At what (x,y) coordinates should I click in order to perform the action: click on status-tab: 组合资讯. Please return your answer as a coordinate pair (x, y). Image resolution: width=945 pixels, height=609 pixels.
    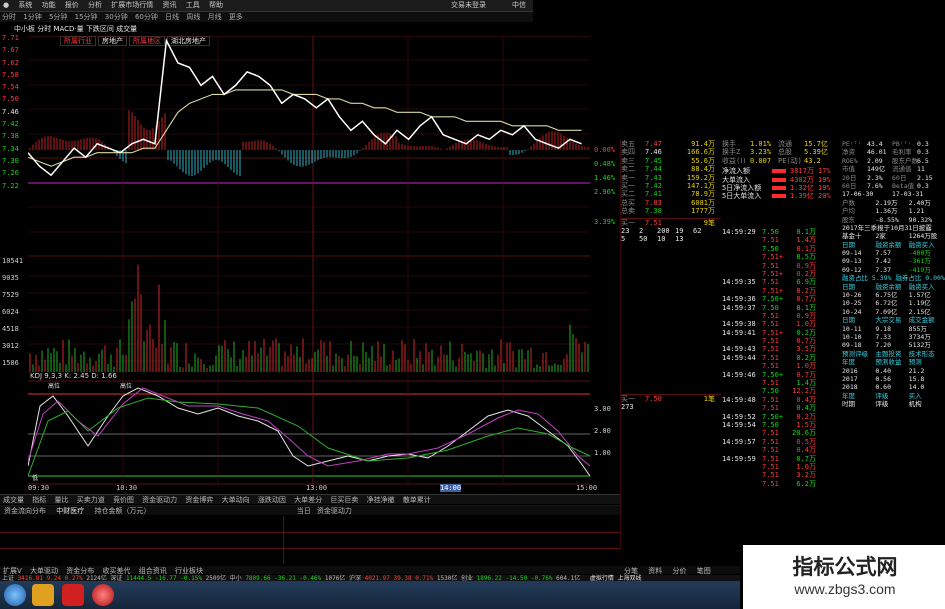
    Looking at the image, I should click on (153, 571).